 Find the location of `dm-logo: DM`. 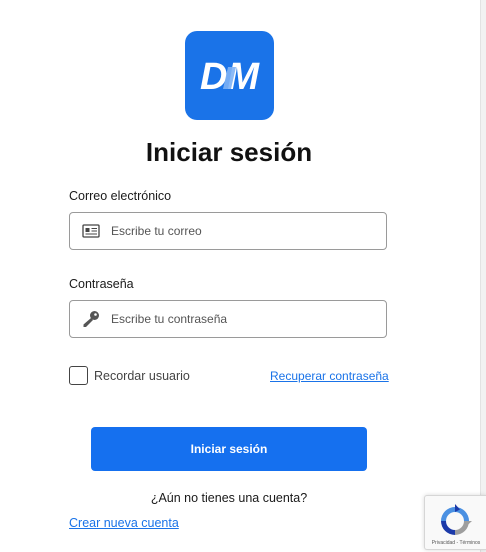

dm-logo: DM is located at coordinates (229, 75).